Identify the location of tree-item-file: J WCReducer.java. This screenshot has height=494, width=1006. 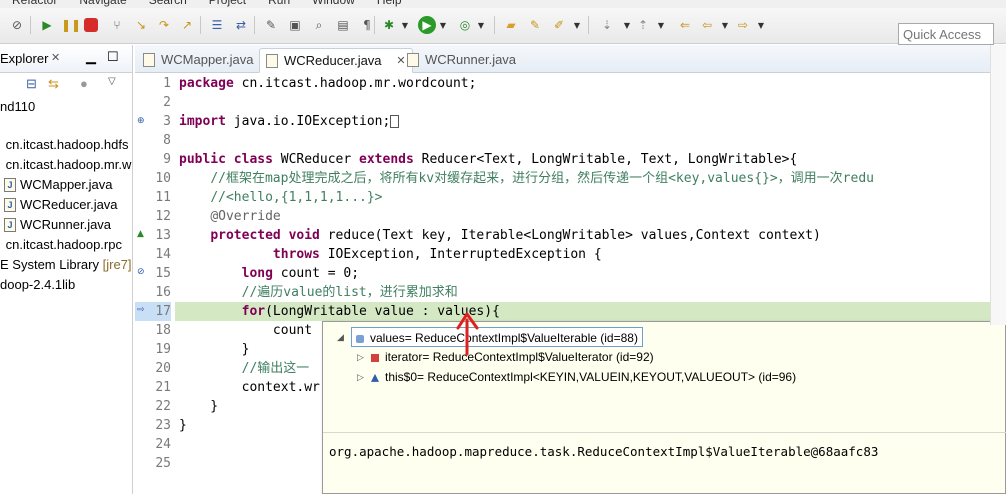
(61, 205).